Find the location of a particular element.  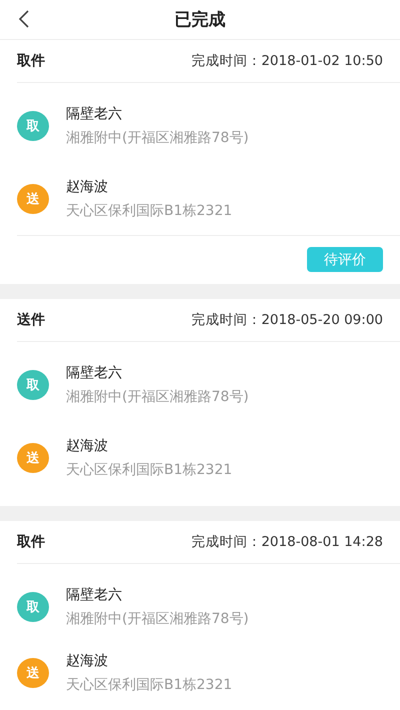

completion-time: 完成时间：2018-08-01 14:28 is located at coordinates (287, 542).